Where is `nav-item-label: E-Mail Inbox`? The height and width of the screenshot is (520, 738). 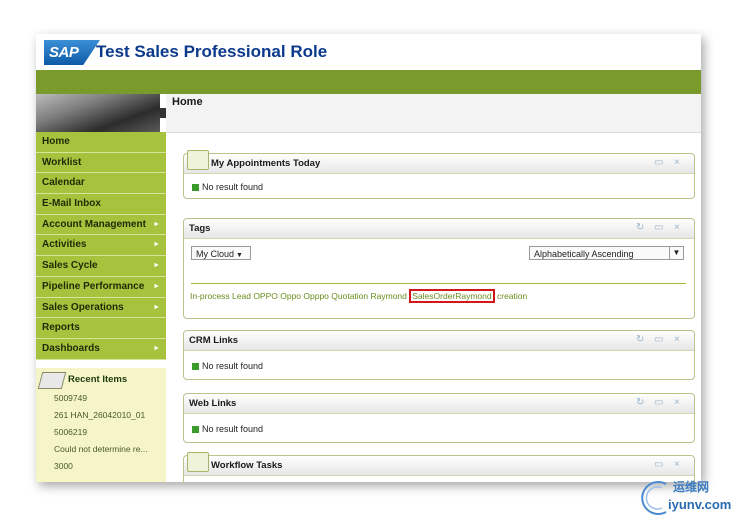
nav-item-label: E-Mail Inbox is located at coordinates (71, 204).